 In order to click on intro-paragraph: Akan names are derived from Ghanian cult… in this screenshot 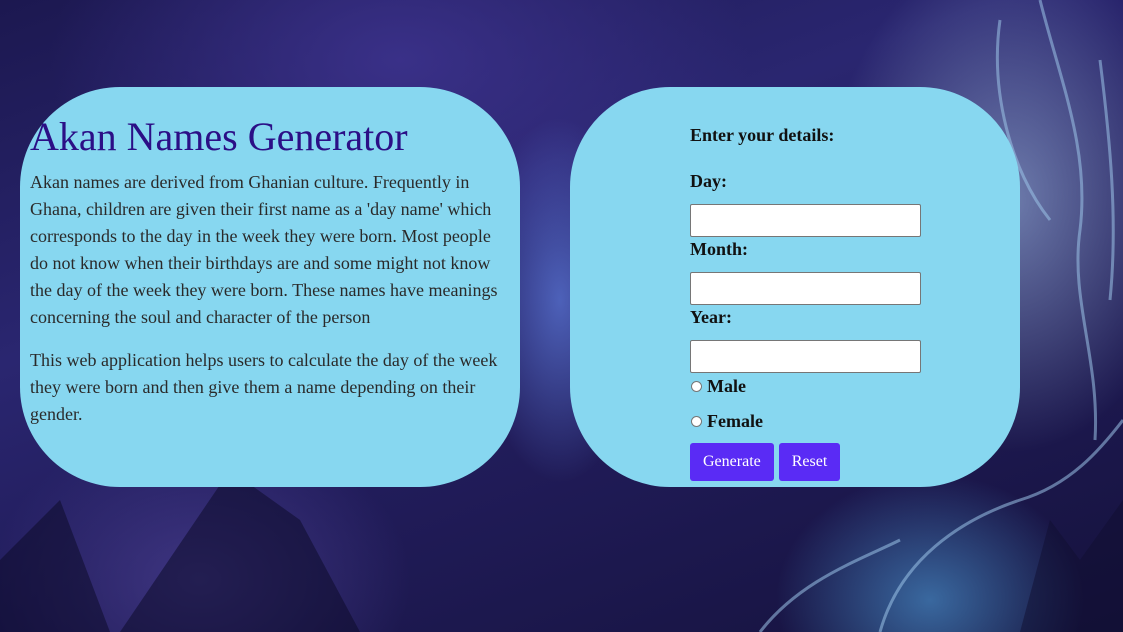, I will do `click(264, 249)`.